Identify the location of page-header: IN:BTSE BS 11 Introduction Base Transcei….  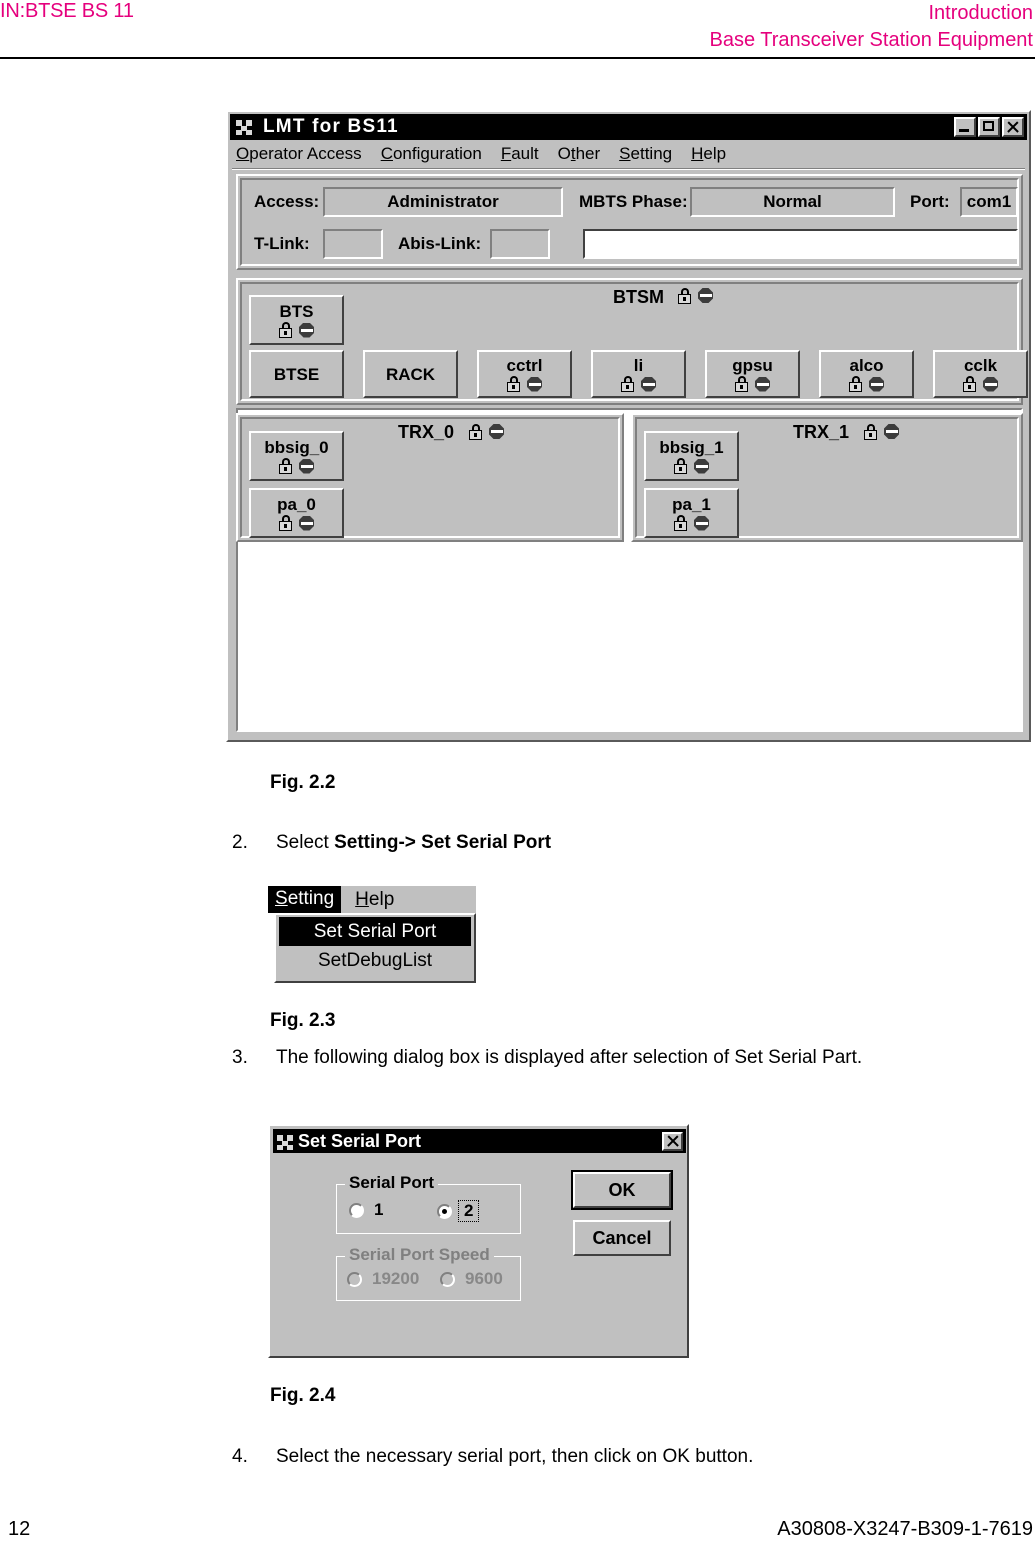
(517, 29).